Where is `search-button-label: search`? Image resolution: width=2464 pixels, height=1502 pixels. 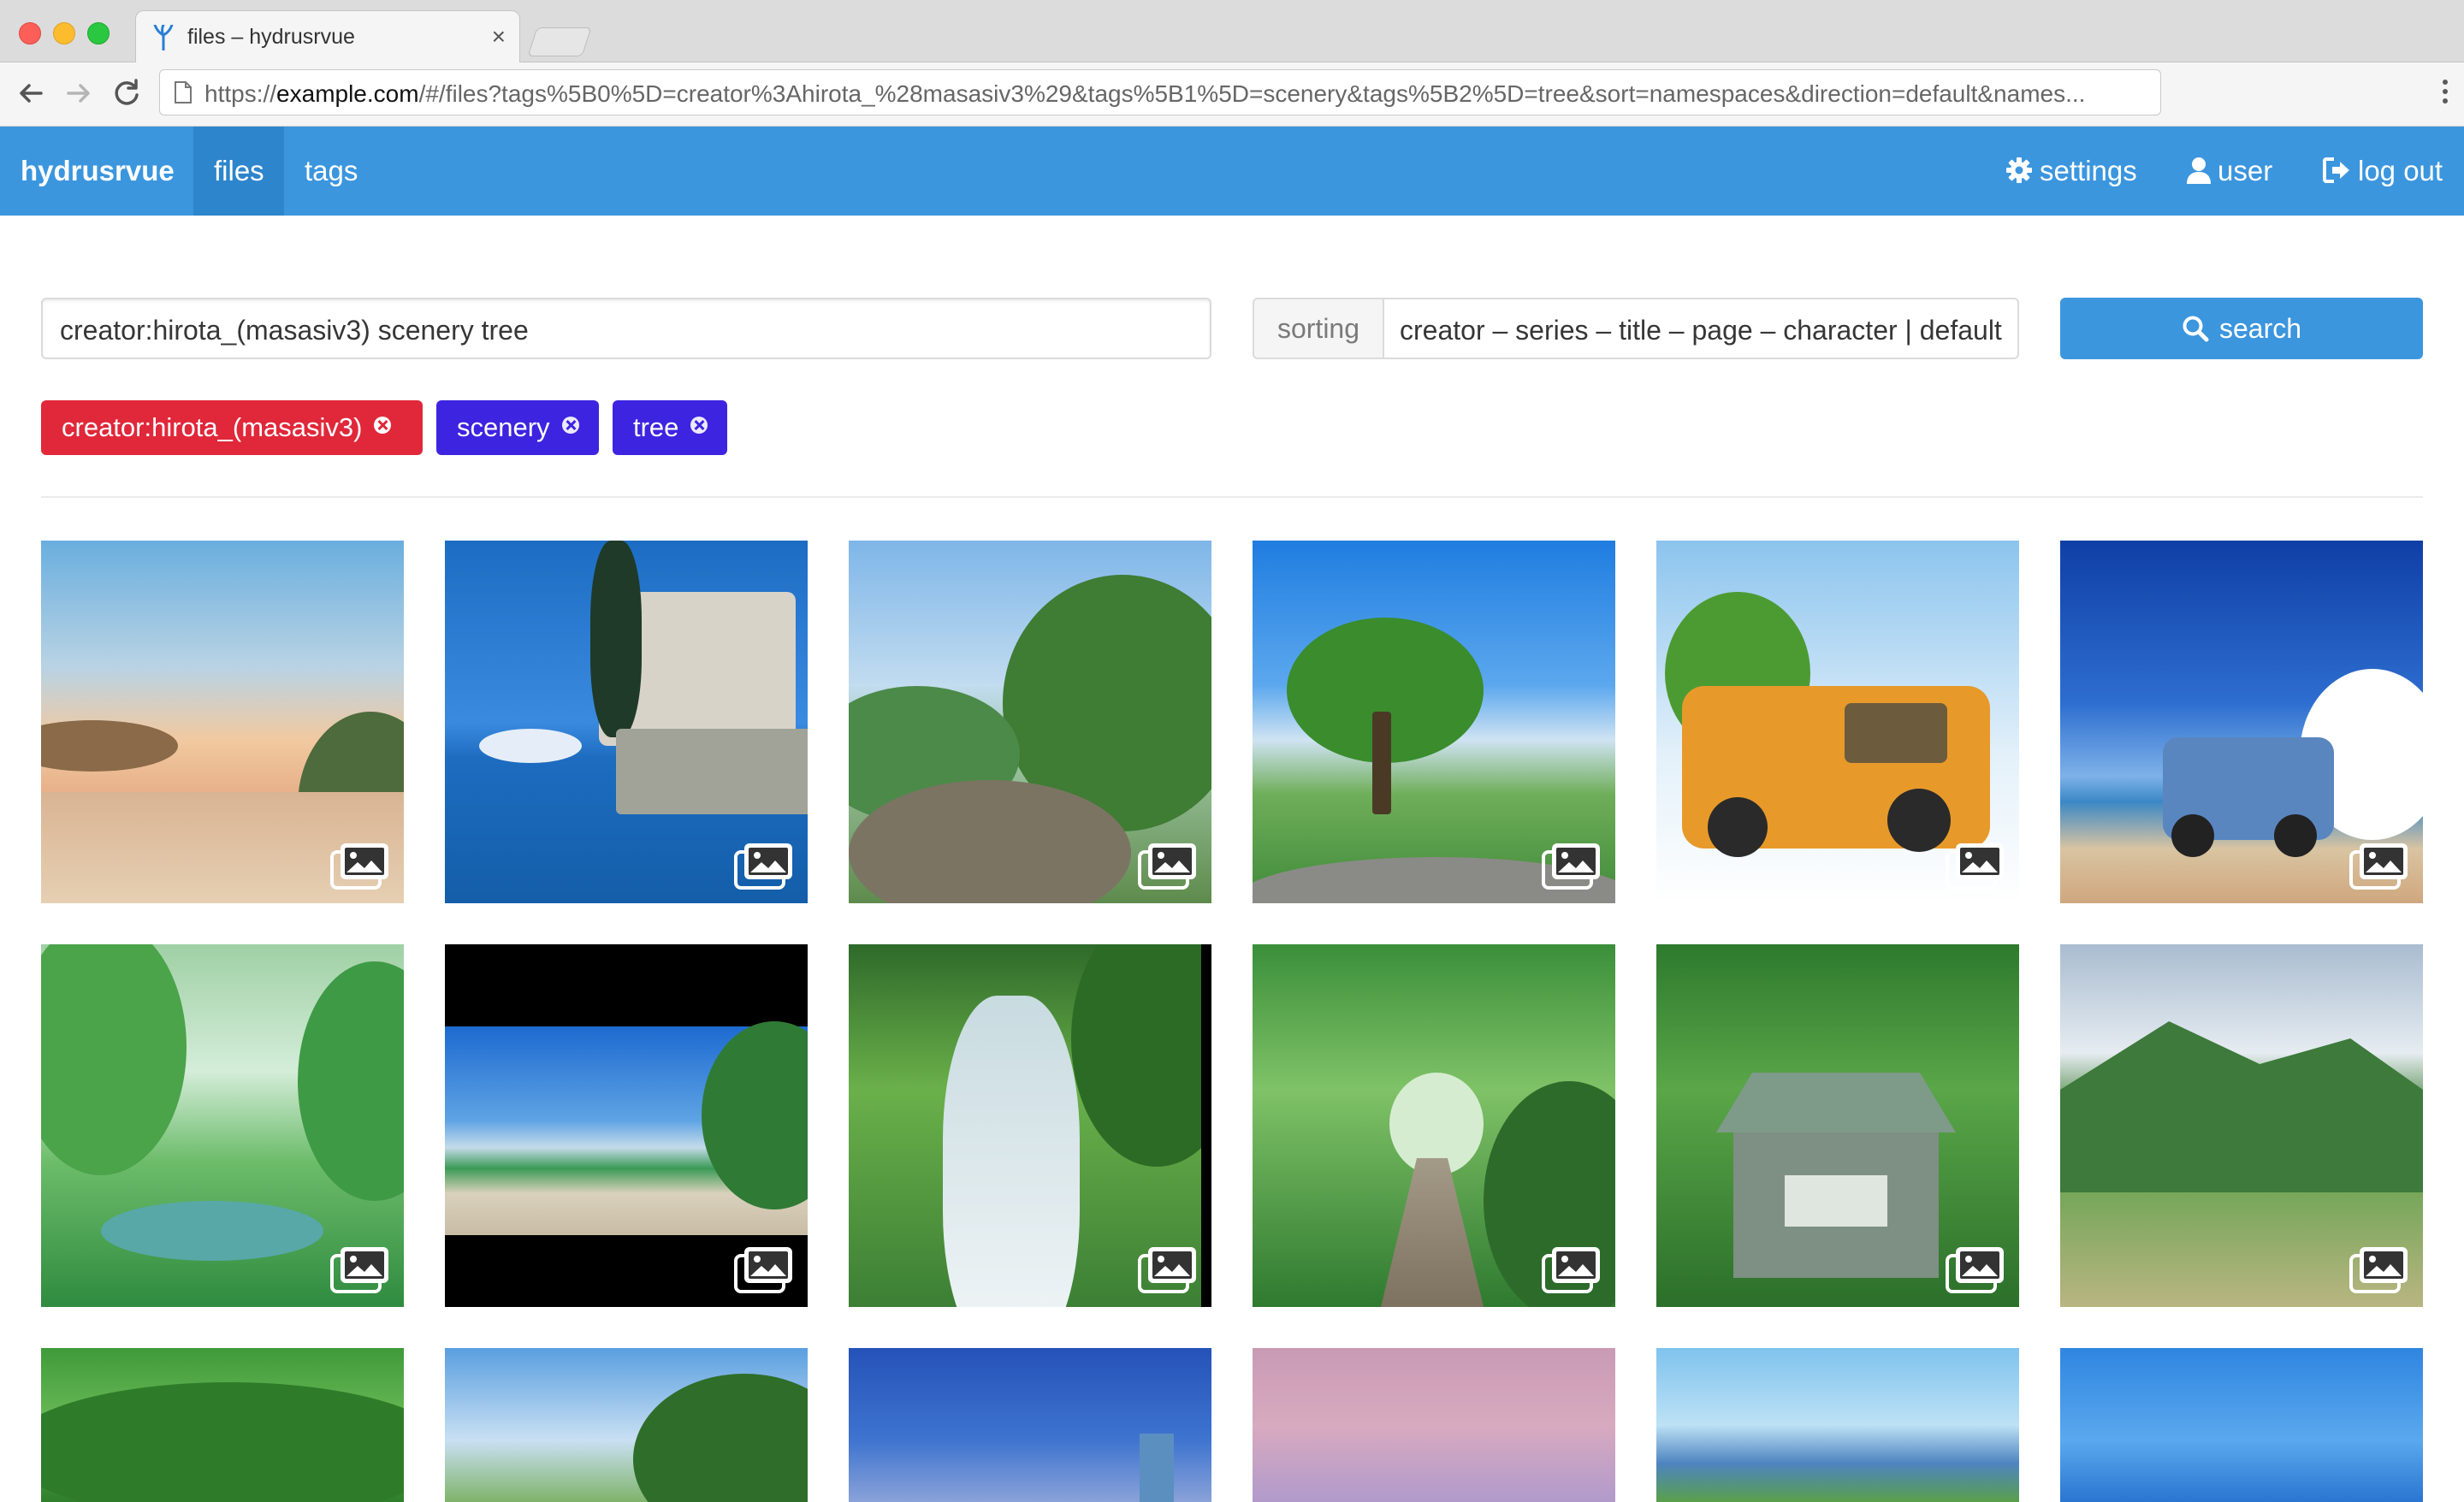 search-button-label: search is located at coordinates (2260, 328).